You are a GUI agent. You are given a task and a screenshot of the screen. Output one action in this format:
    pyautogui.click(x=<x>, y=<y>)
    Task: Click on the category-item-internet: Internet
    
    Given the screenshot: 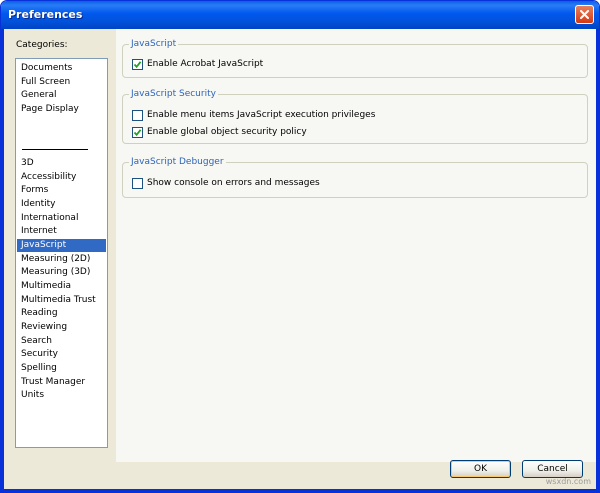 What is the action you would take?
    pyautogui.click(x=61, y=231)
    